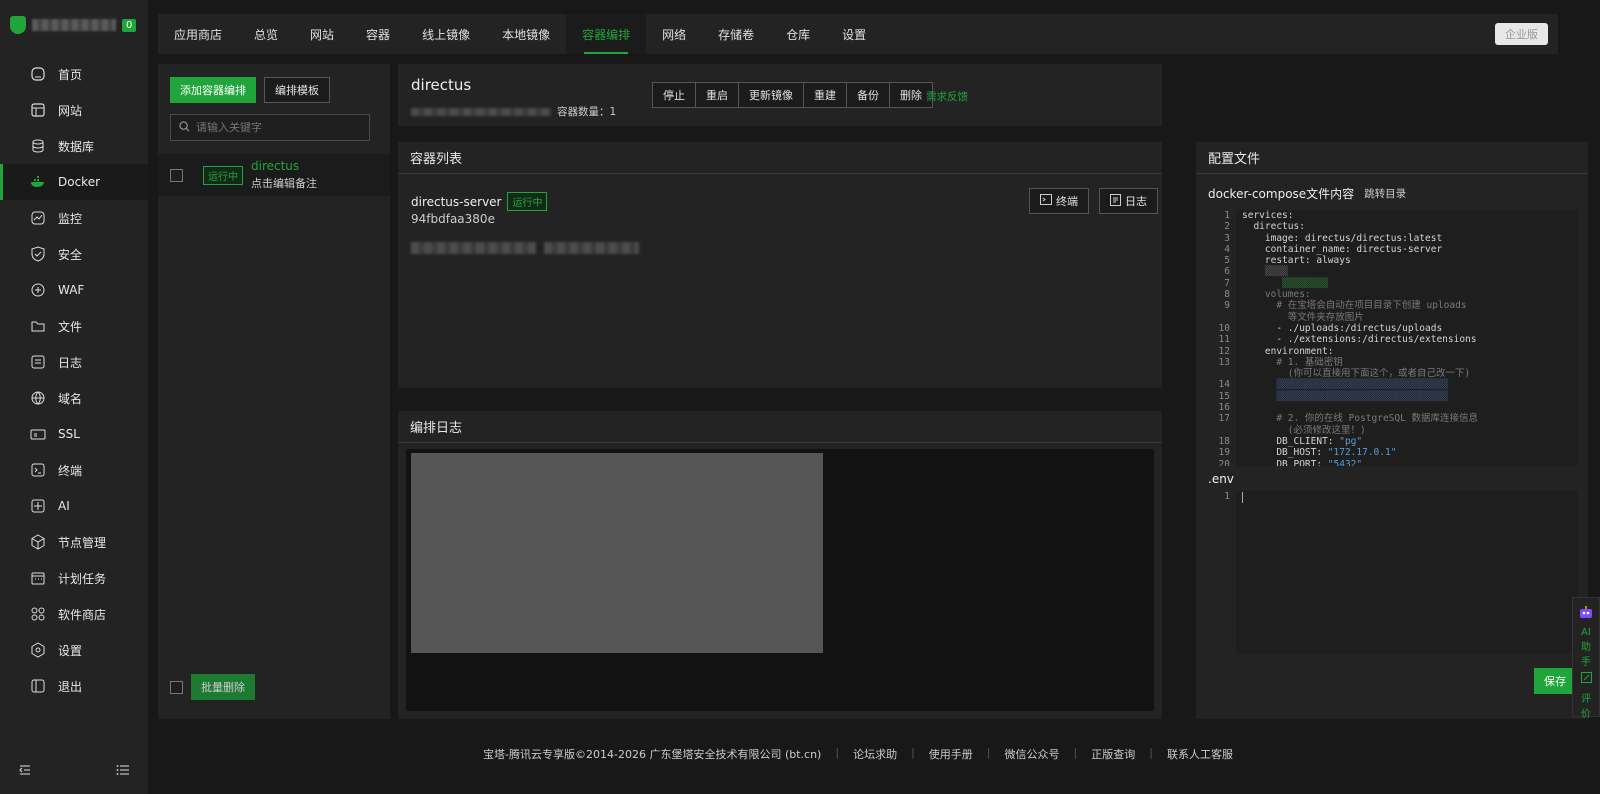 The width and height of the screenshot is (1600, 794). What do you see at coordinates (276, 127) in the screenshot?
I see `search-input` at bounding box center [276, 127].